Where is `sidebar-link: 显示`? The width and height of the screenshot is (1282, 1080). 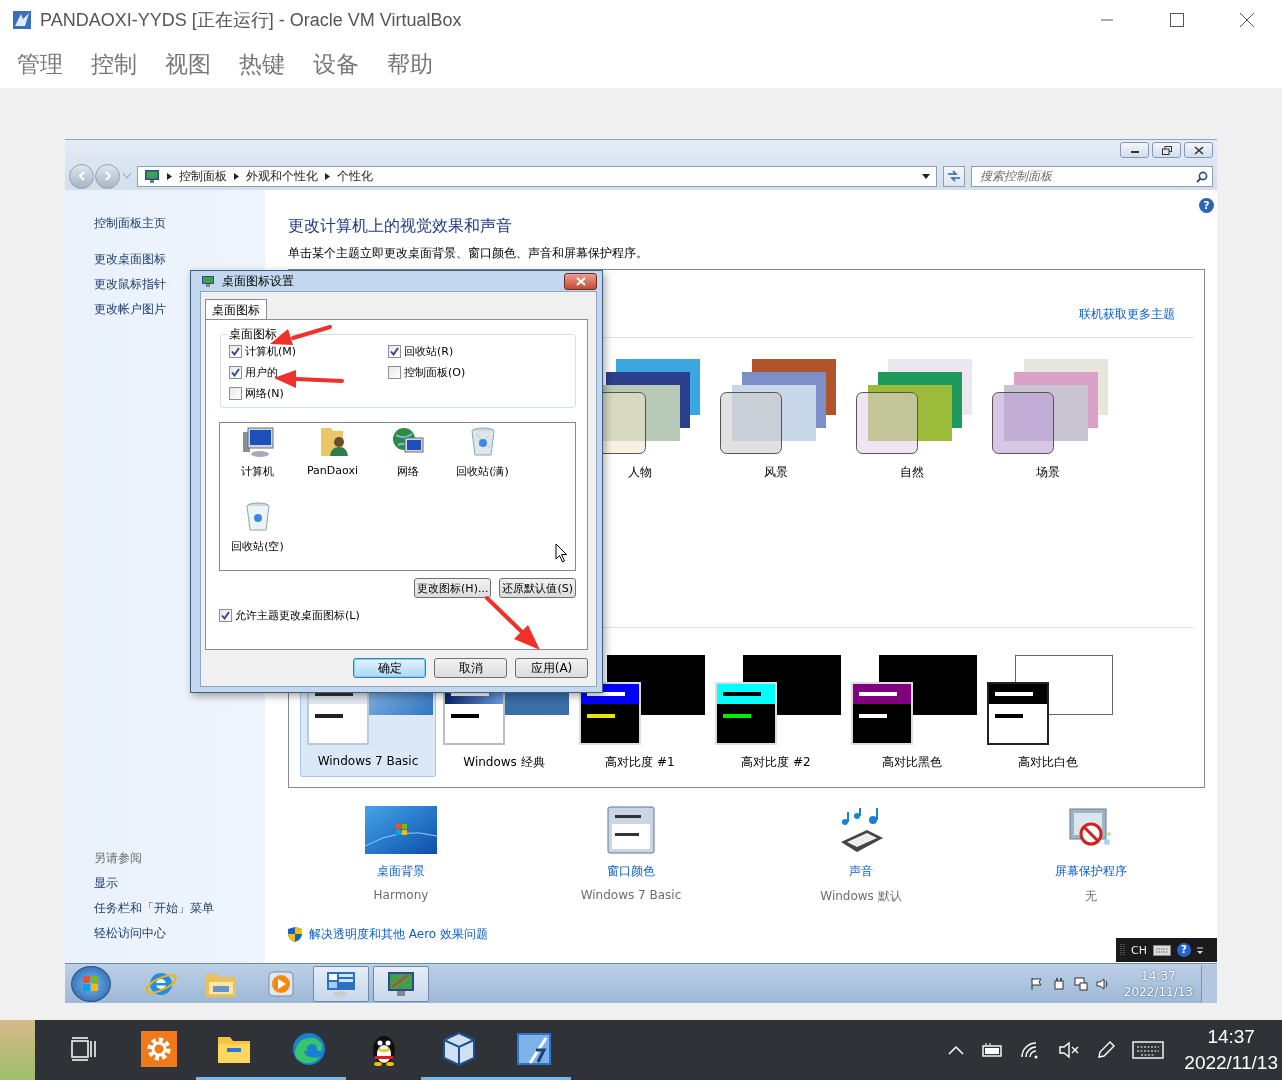 sidebar-link: 显示 is located at coordinates (179, 883).